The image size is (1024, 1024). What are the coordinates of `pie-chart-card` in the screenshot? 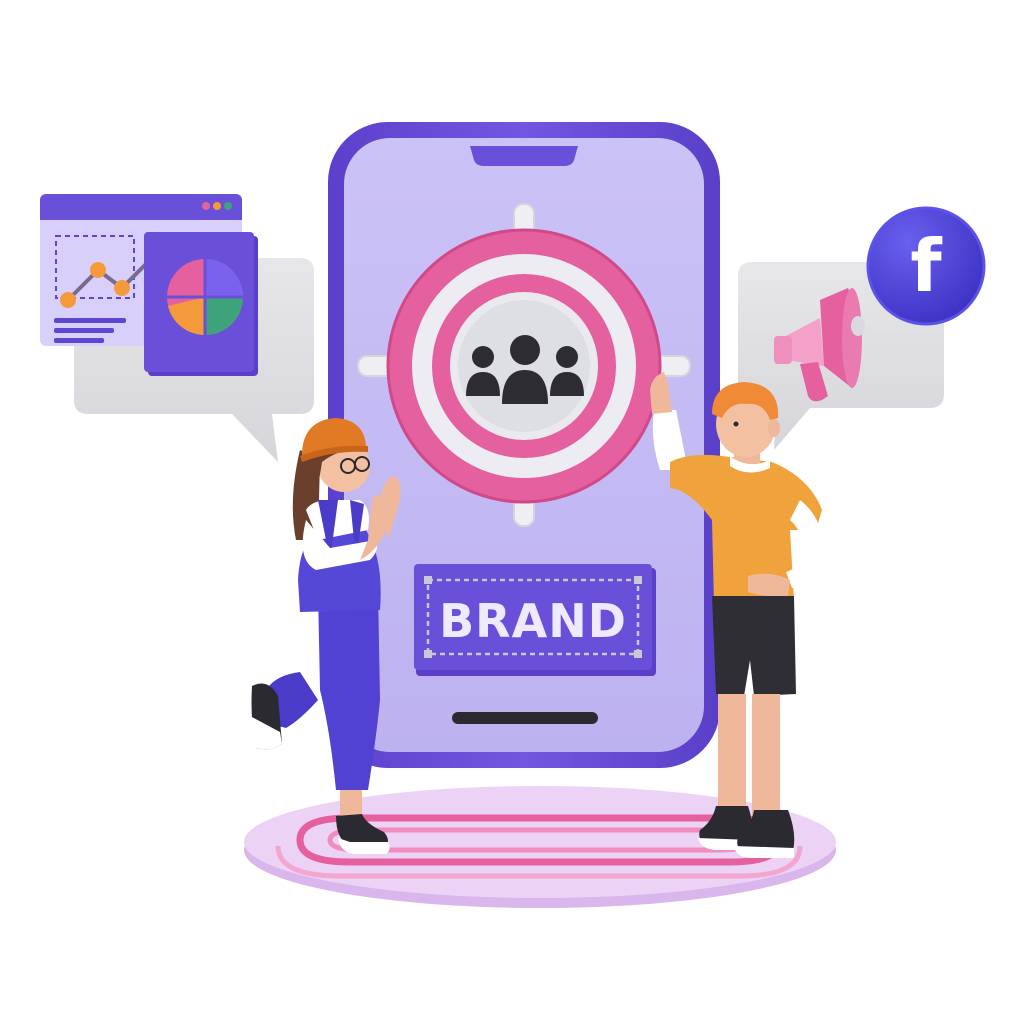 It's located at (201, 304).